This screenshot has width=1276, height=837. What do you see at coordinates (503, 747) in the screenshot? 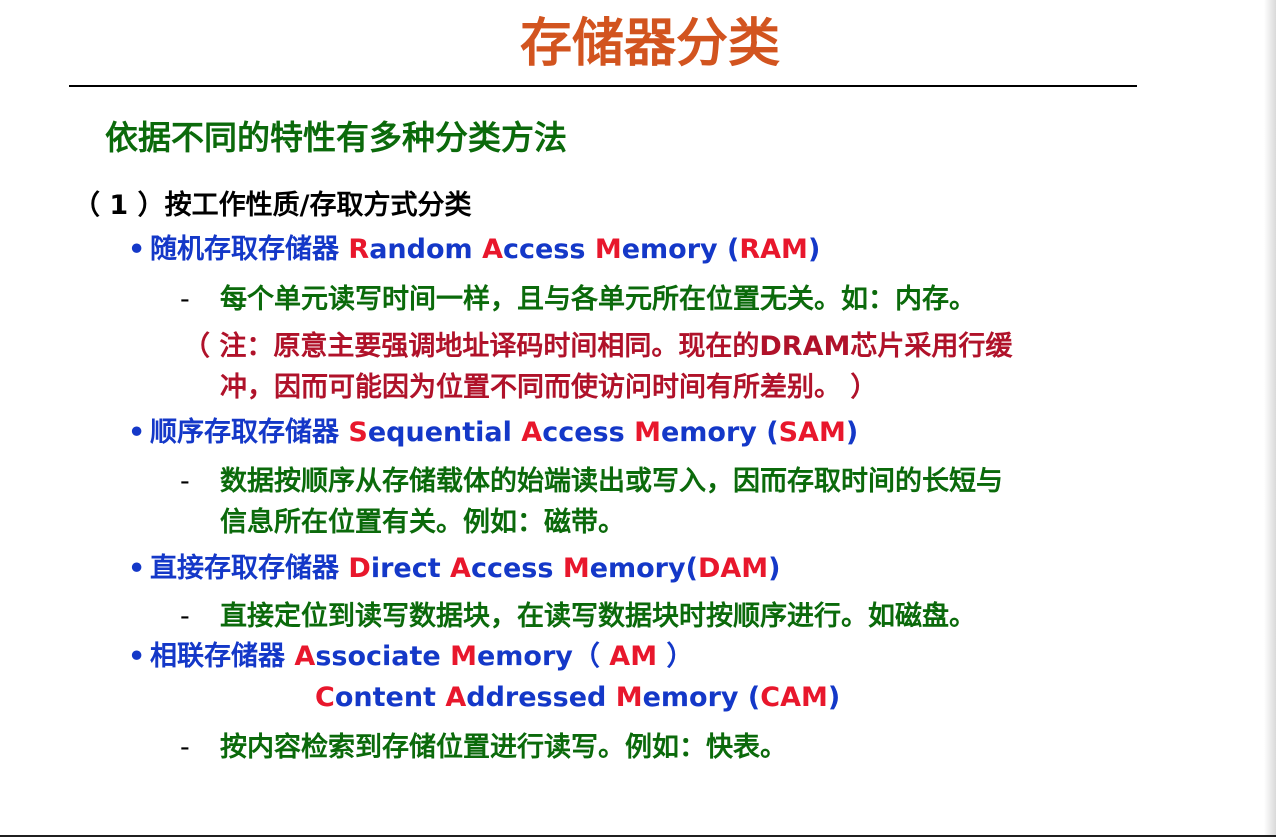
I see `am-desc-text: 按内容检索到存储位置进行读写。例如：快表。` at bounding box center [503, 747].